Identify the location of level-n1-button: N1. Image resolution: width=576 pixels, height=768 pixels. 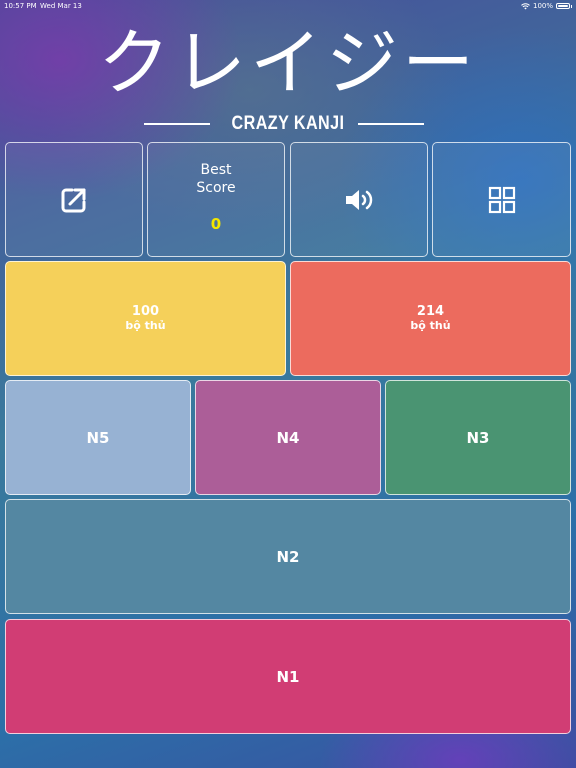
(288, 676).